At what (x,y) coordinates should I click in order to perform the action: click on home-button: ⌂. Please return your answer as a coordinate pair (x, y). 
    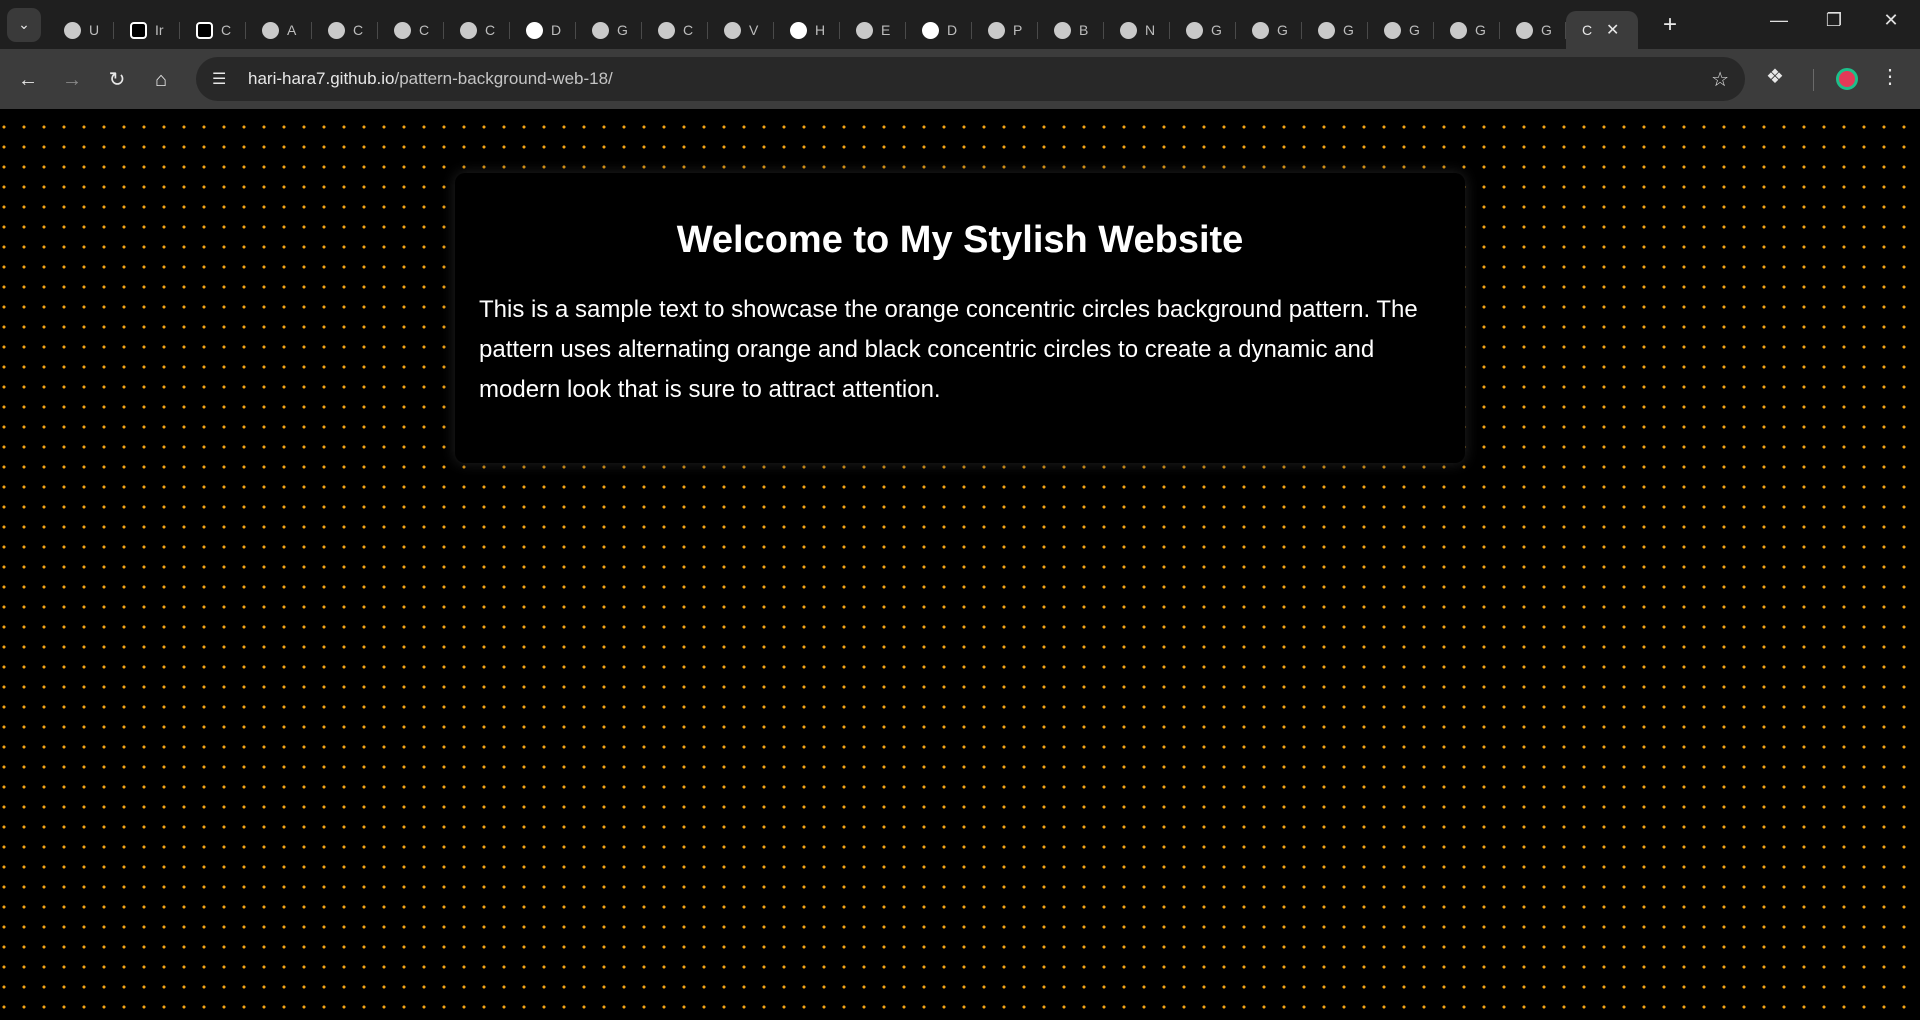
    Looking at the image, I should click on (161, 80).